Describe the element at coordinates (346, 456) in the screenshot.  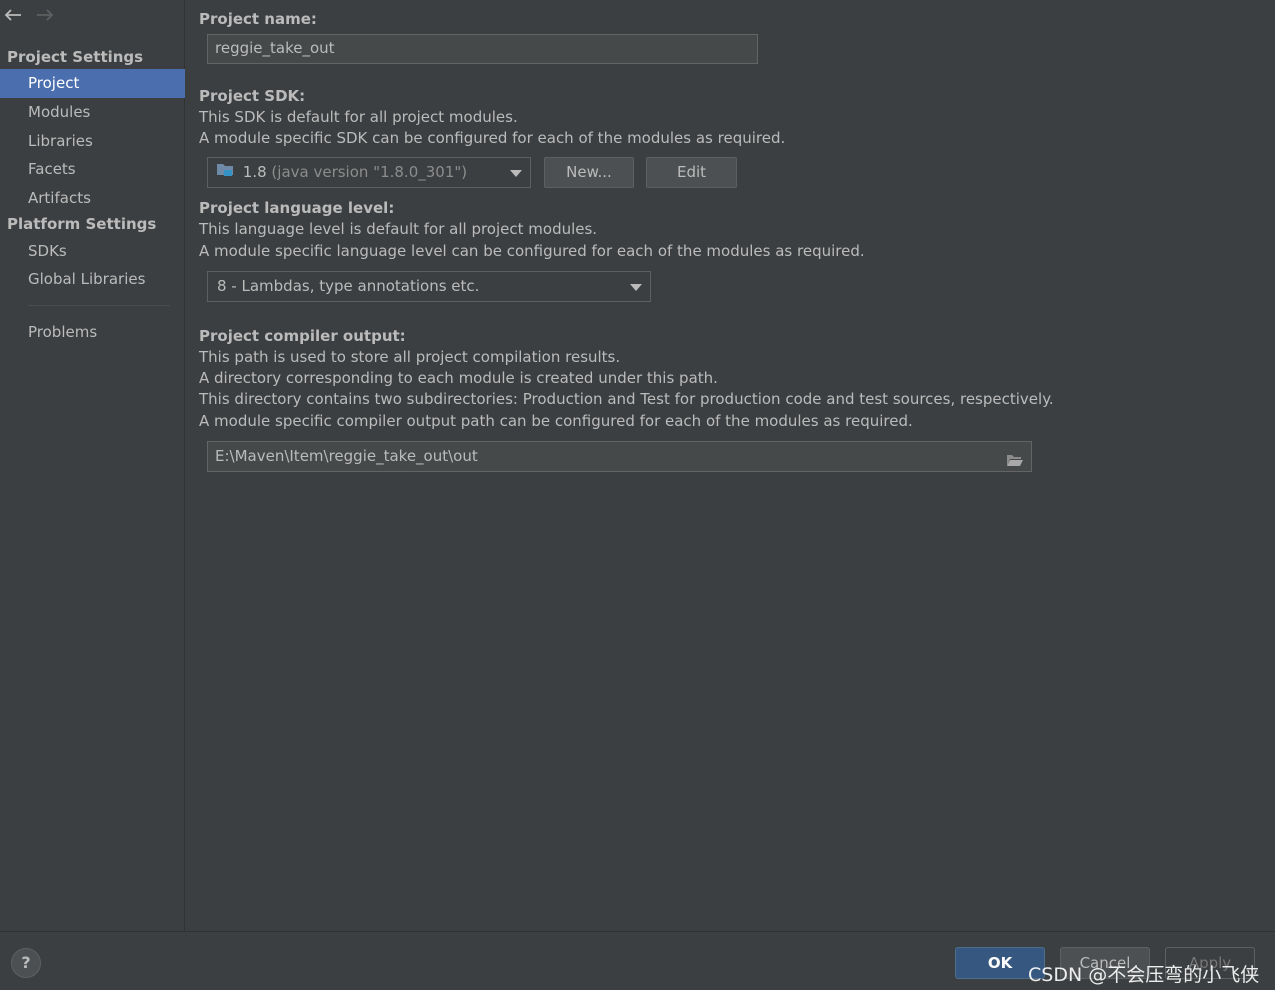
I see `compiler-output-path: E:\Maven\Item\reggie_take_out\out` at that location.